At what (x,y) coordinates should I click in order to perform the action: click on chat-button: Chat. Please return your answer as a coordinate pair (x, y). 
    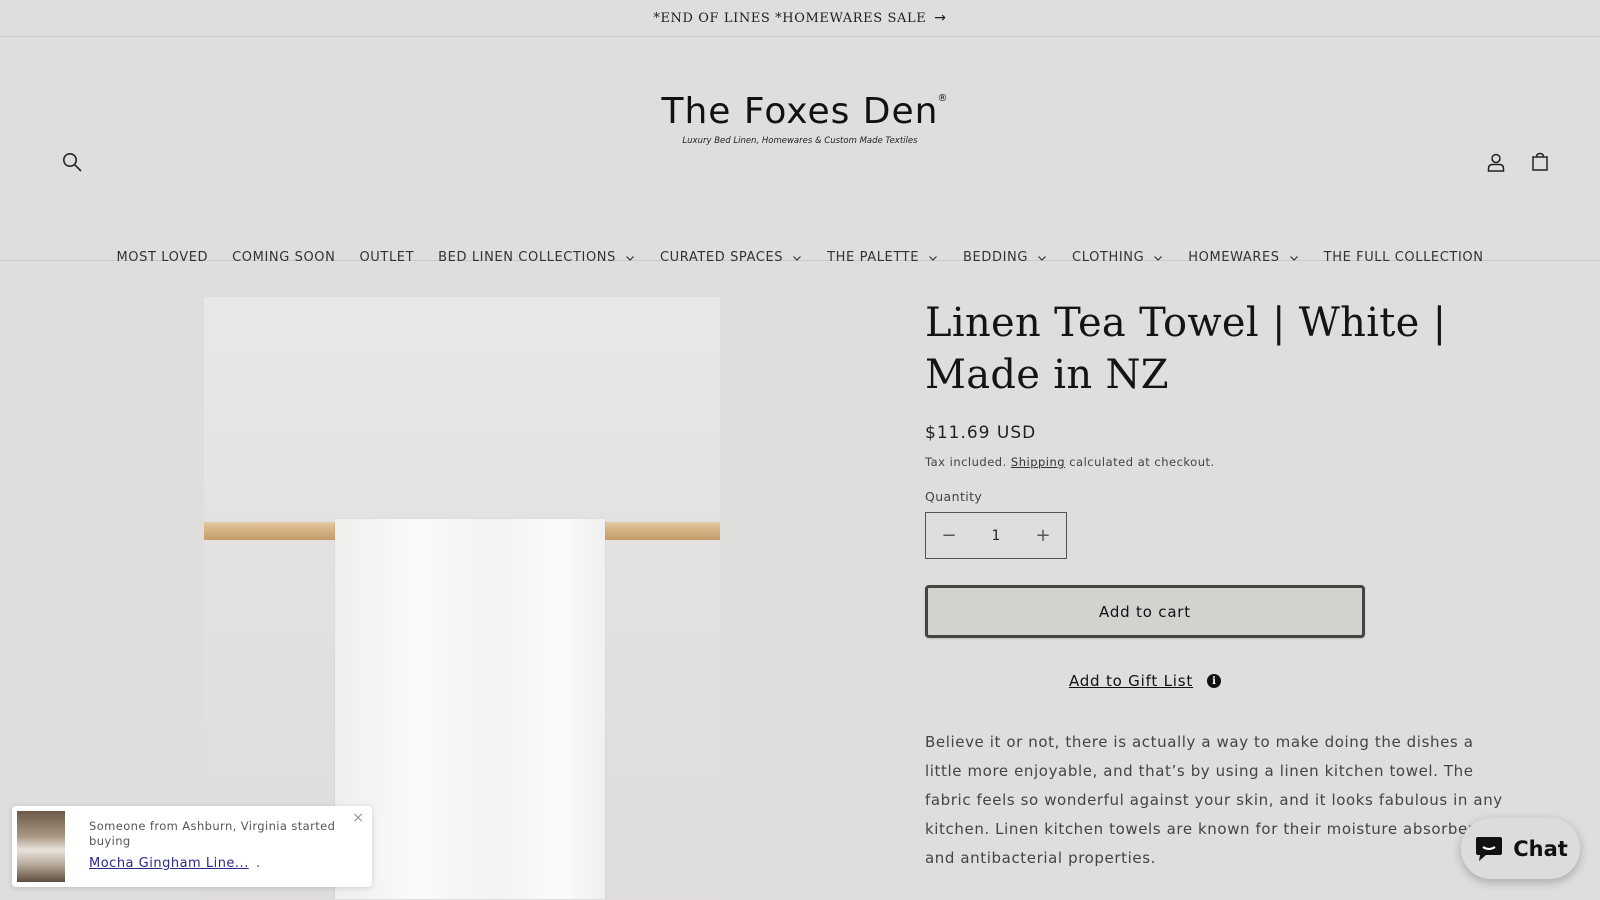
    Looking at the image, I should click on (1520, 848).